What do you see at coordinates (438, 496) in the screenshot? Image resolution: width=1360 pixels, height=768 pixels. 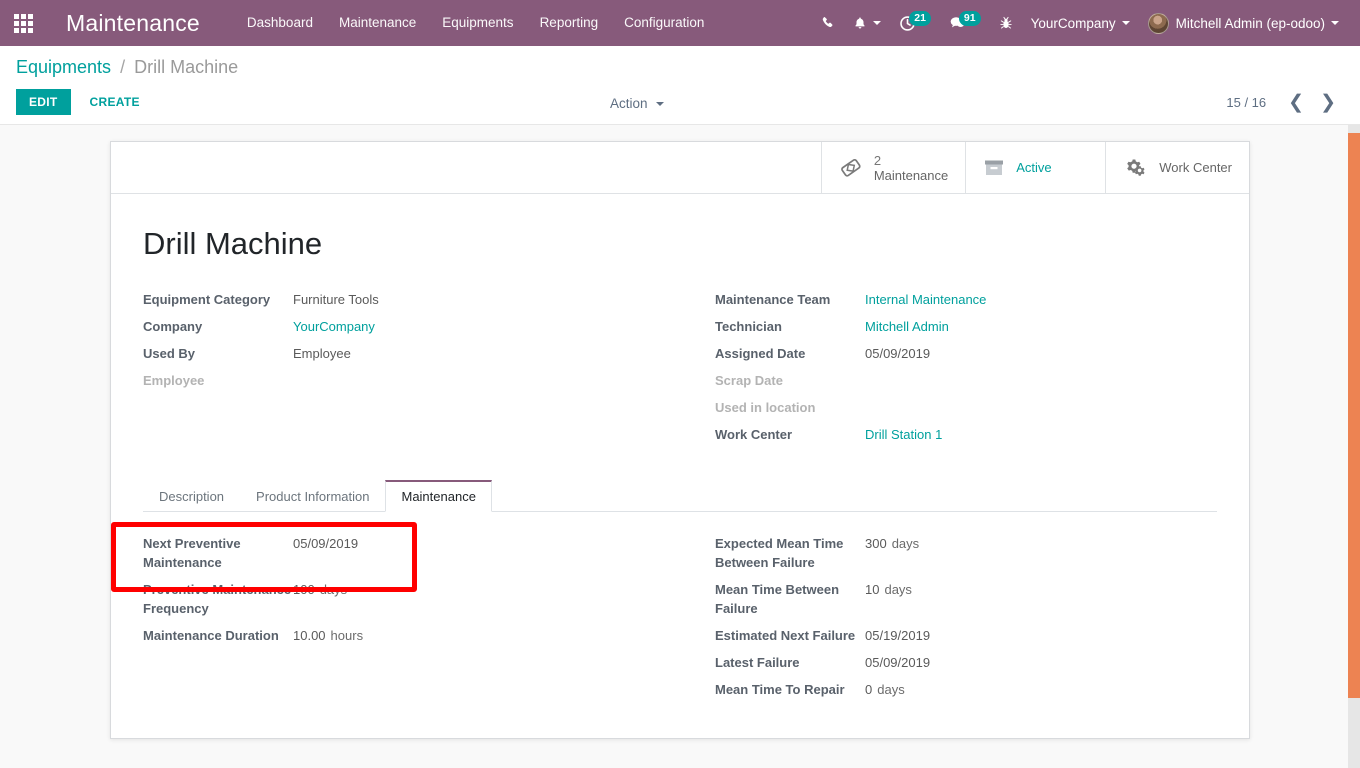 I see `tab-maintenance: Maintenance` at bounding box center [438, 496].